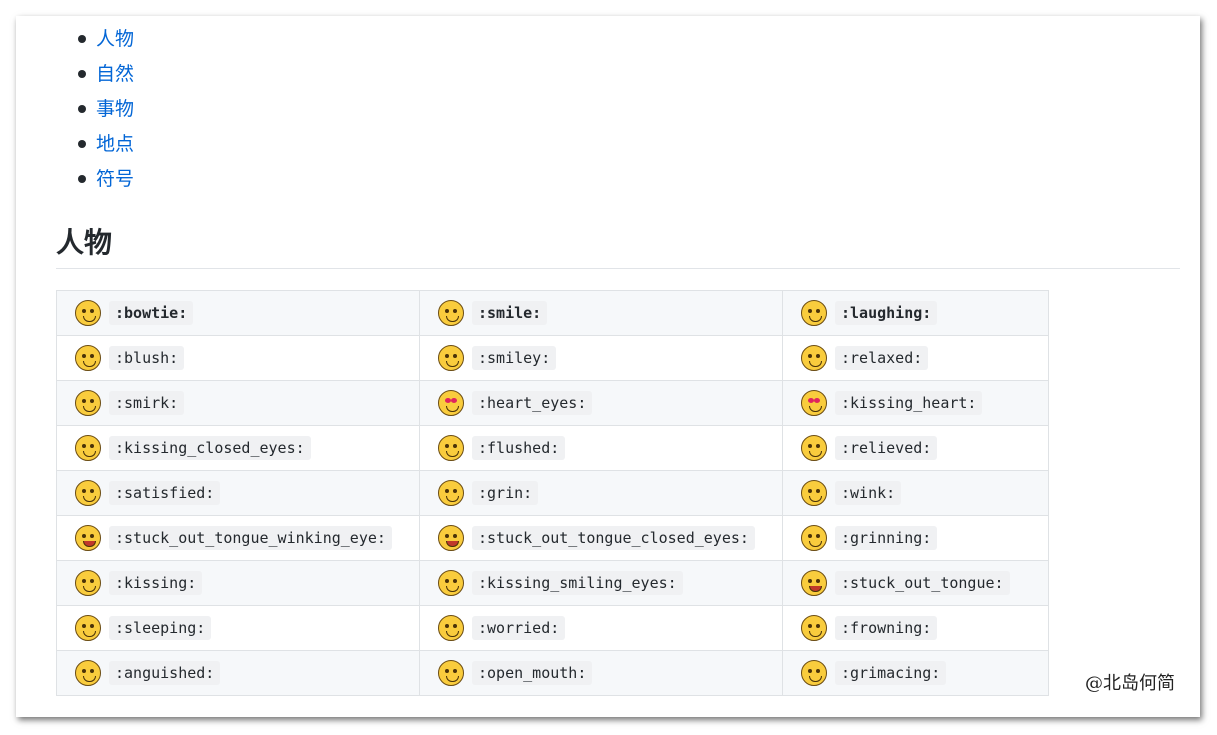 Image resolution: width=1217 pixels, height=735 pixels. I want to click on heart-eyes-icon, so click(451, 403).